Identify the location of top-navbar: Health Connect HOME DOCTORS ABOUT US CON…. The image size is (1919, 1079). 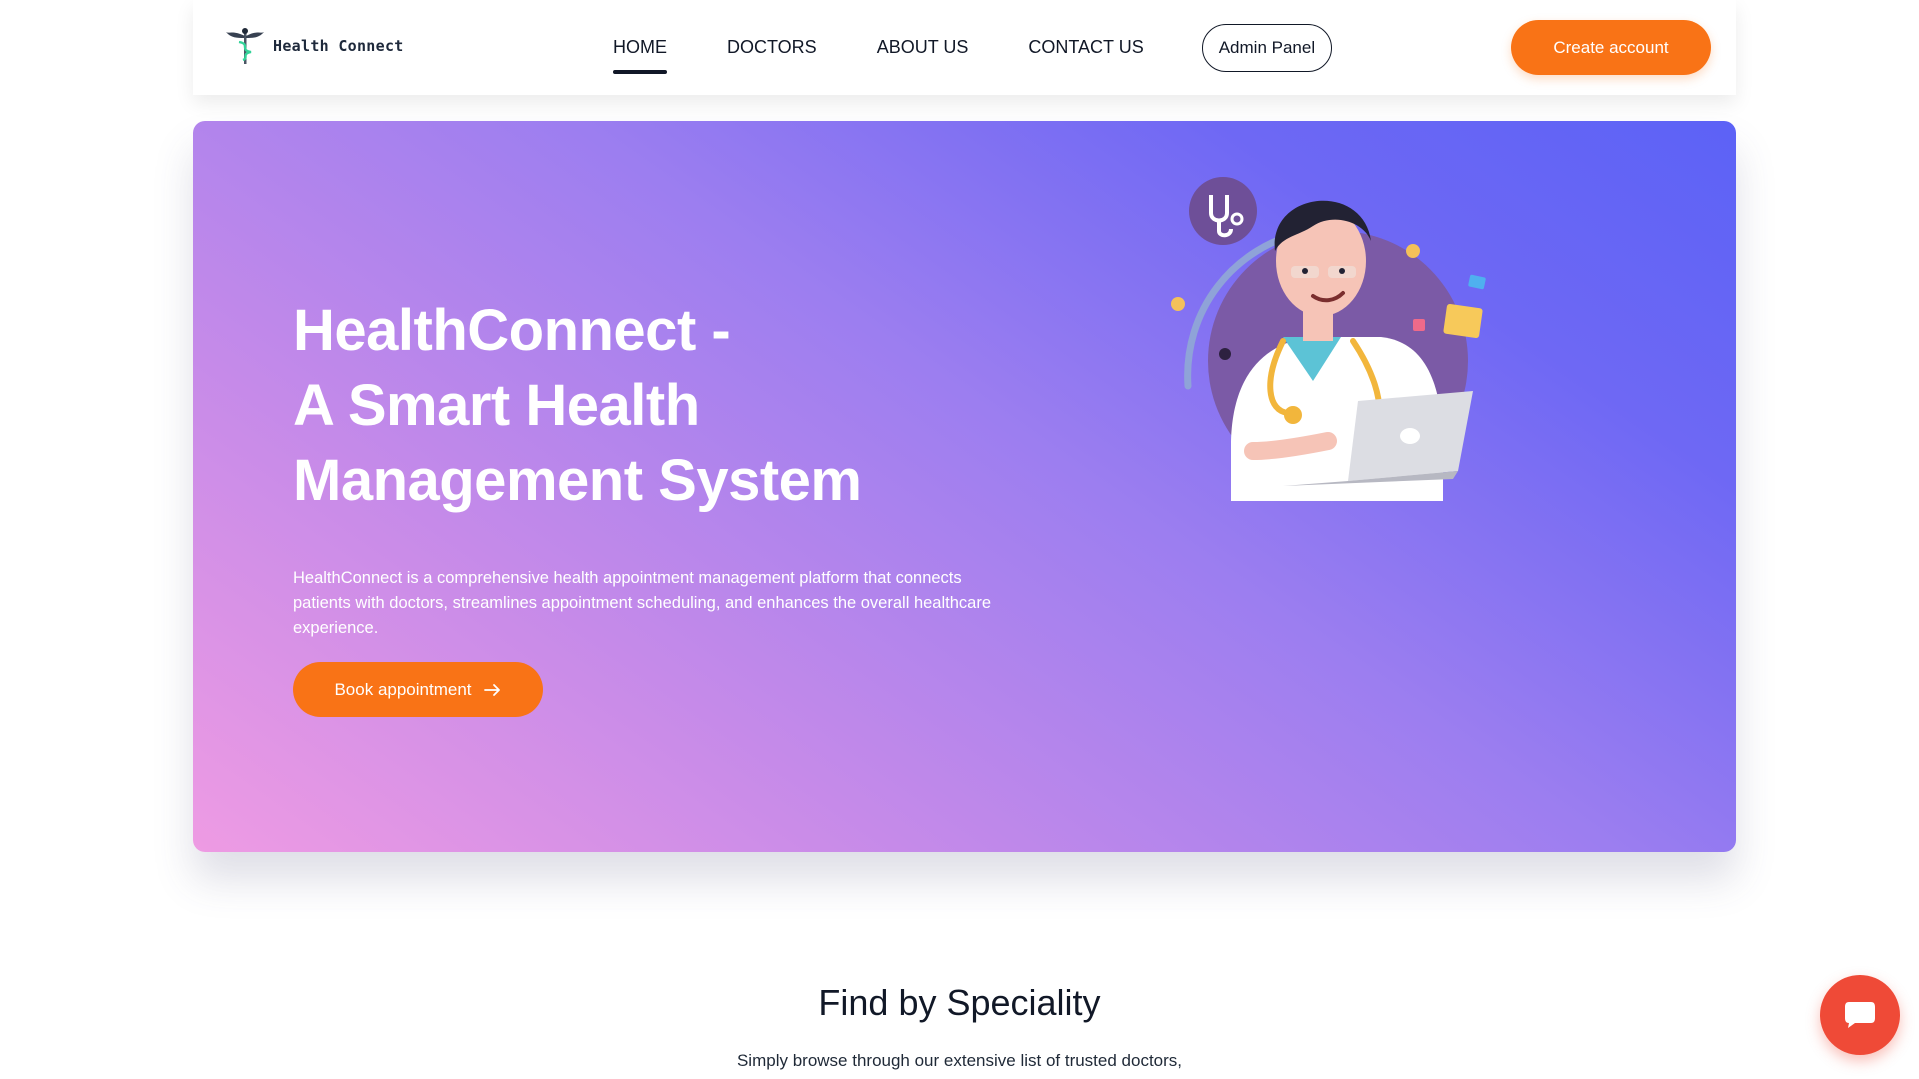
(964, 47).